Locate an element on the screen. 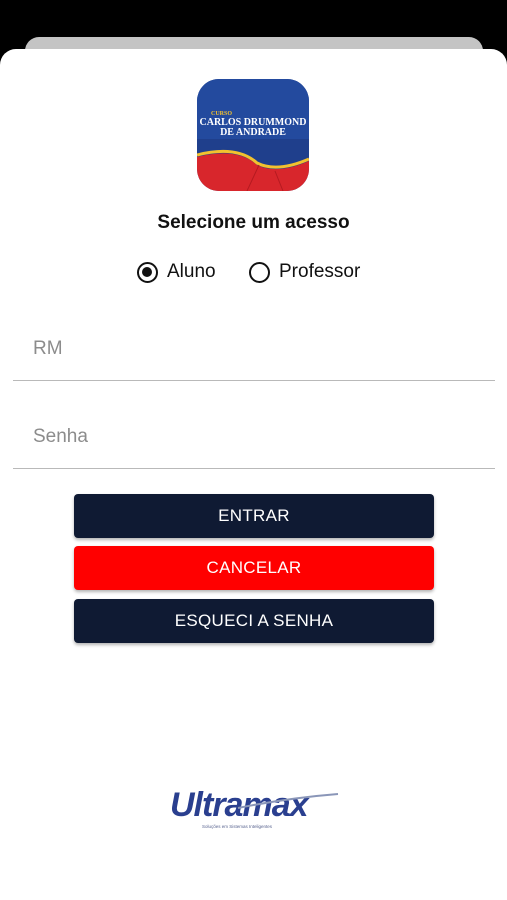 Image resolution: width=507 pixels, height=900 pixels. password-field is located at coordinates (254, 438).